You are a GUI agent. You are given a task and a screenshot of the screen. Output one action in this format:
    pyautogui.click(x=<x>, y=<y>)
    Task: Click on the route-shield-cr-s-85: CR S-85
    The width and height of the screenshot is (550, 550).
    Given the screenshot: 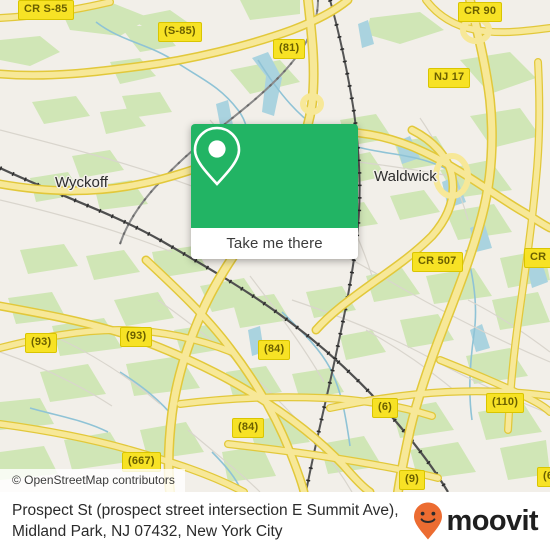 What is the action you would take?
    pyautogui.click(x=46, y=10)
    